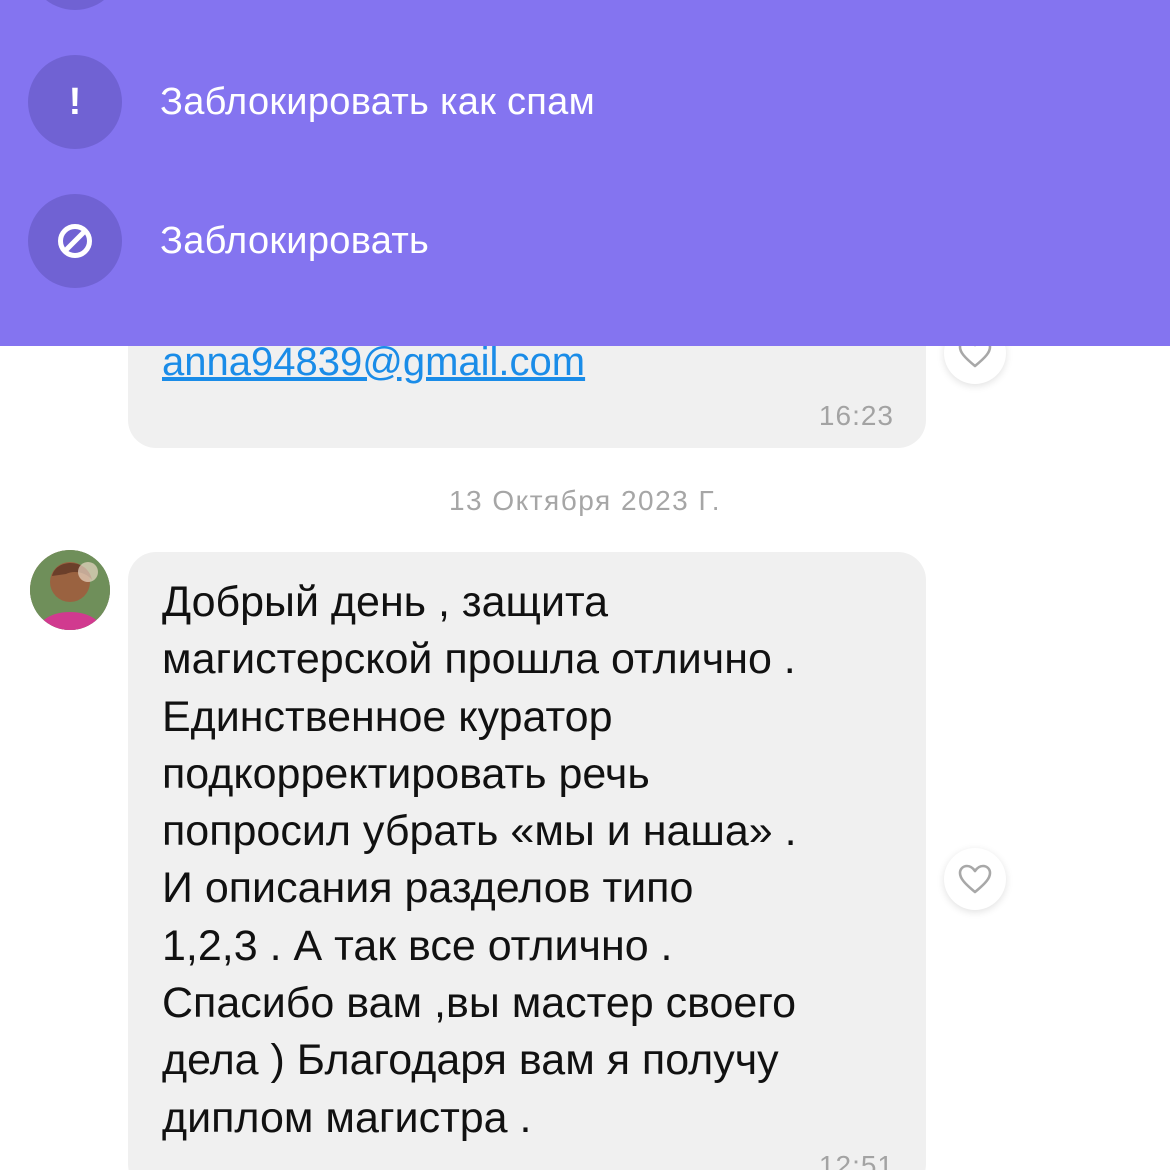 This screenshot has width=1170, height=1170. I want to click on menu-item-icon-circle, so click(75, 5).